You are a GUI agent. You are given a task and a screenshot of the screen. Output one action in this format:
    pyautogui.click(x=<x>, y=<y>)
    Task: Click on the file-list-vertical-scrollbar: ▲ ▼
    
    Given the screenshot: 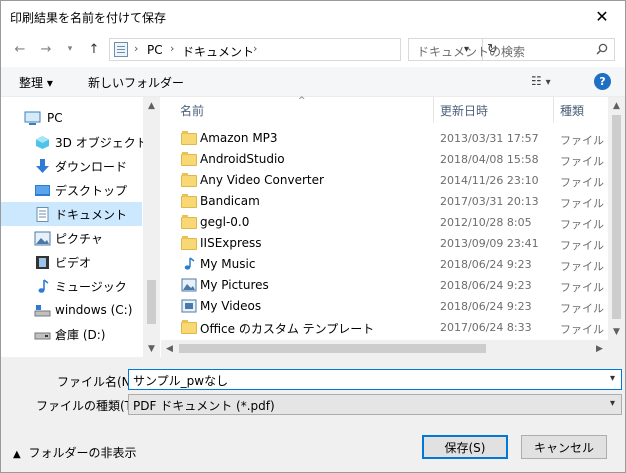 What is the action you would take?
    pyautogui.click(x=616, y=218)
    